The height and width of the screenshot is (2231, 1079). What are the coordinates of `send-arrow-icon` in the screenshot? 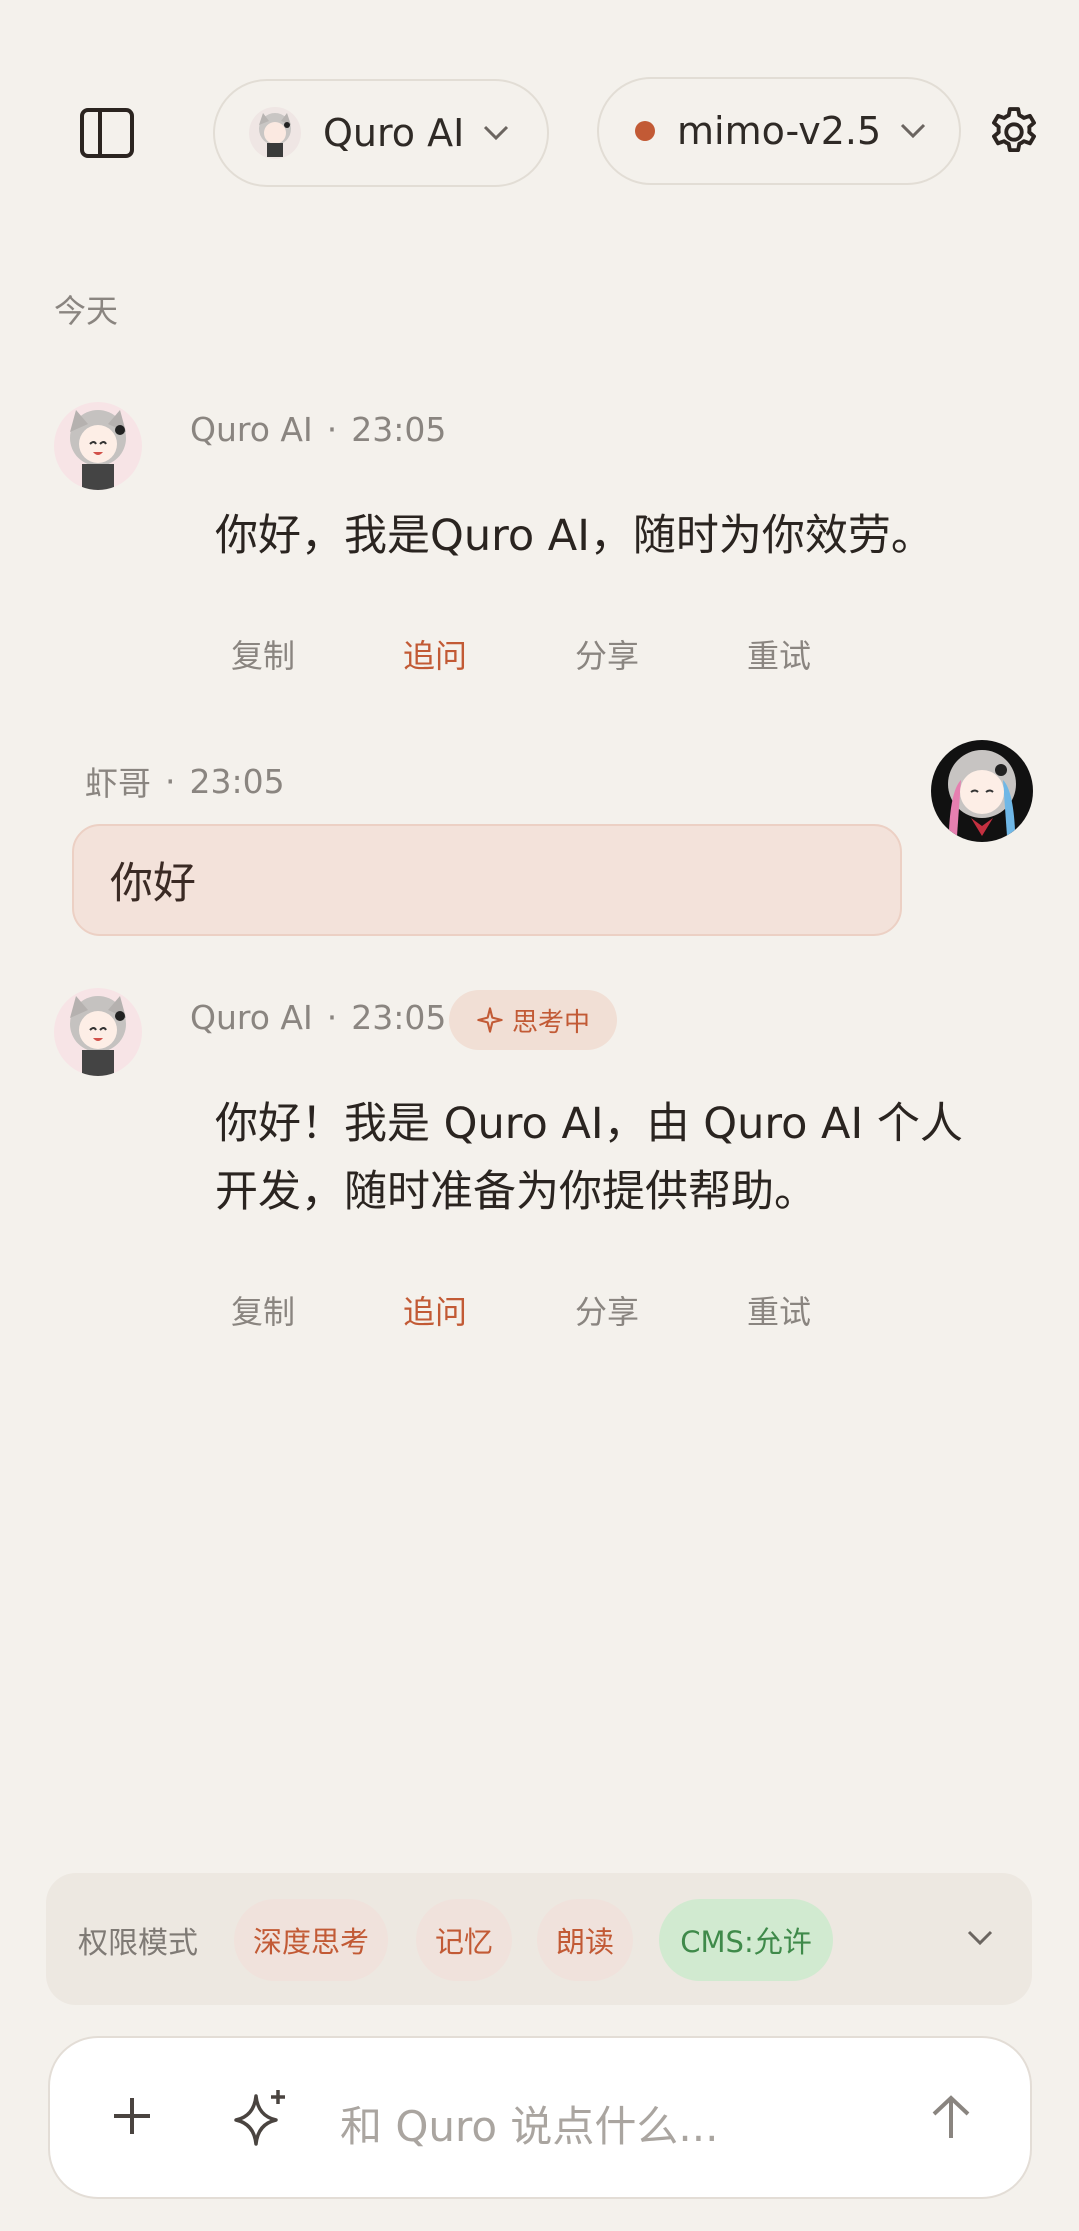 It's located at (951, 2117).